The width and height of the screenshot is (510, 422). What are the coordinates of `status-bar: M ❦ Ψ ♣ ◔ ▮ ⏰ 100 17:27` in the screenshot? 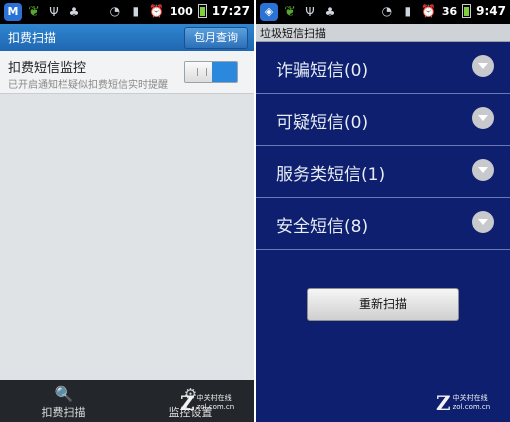 It's located at (127, 12).